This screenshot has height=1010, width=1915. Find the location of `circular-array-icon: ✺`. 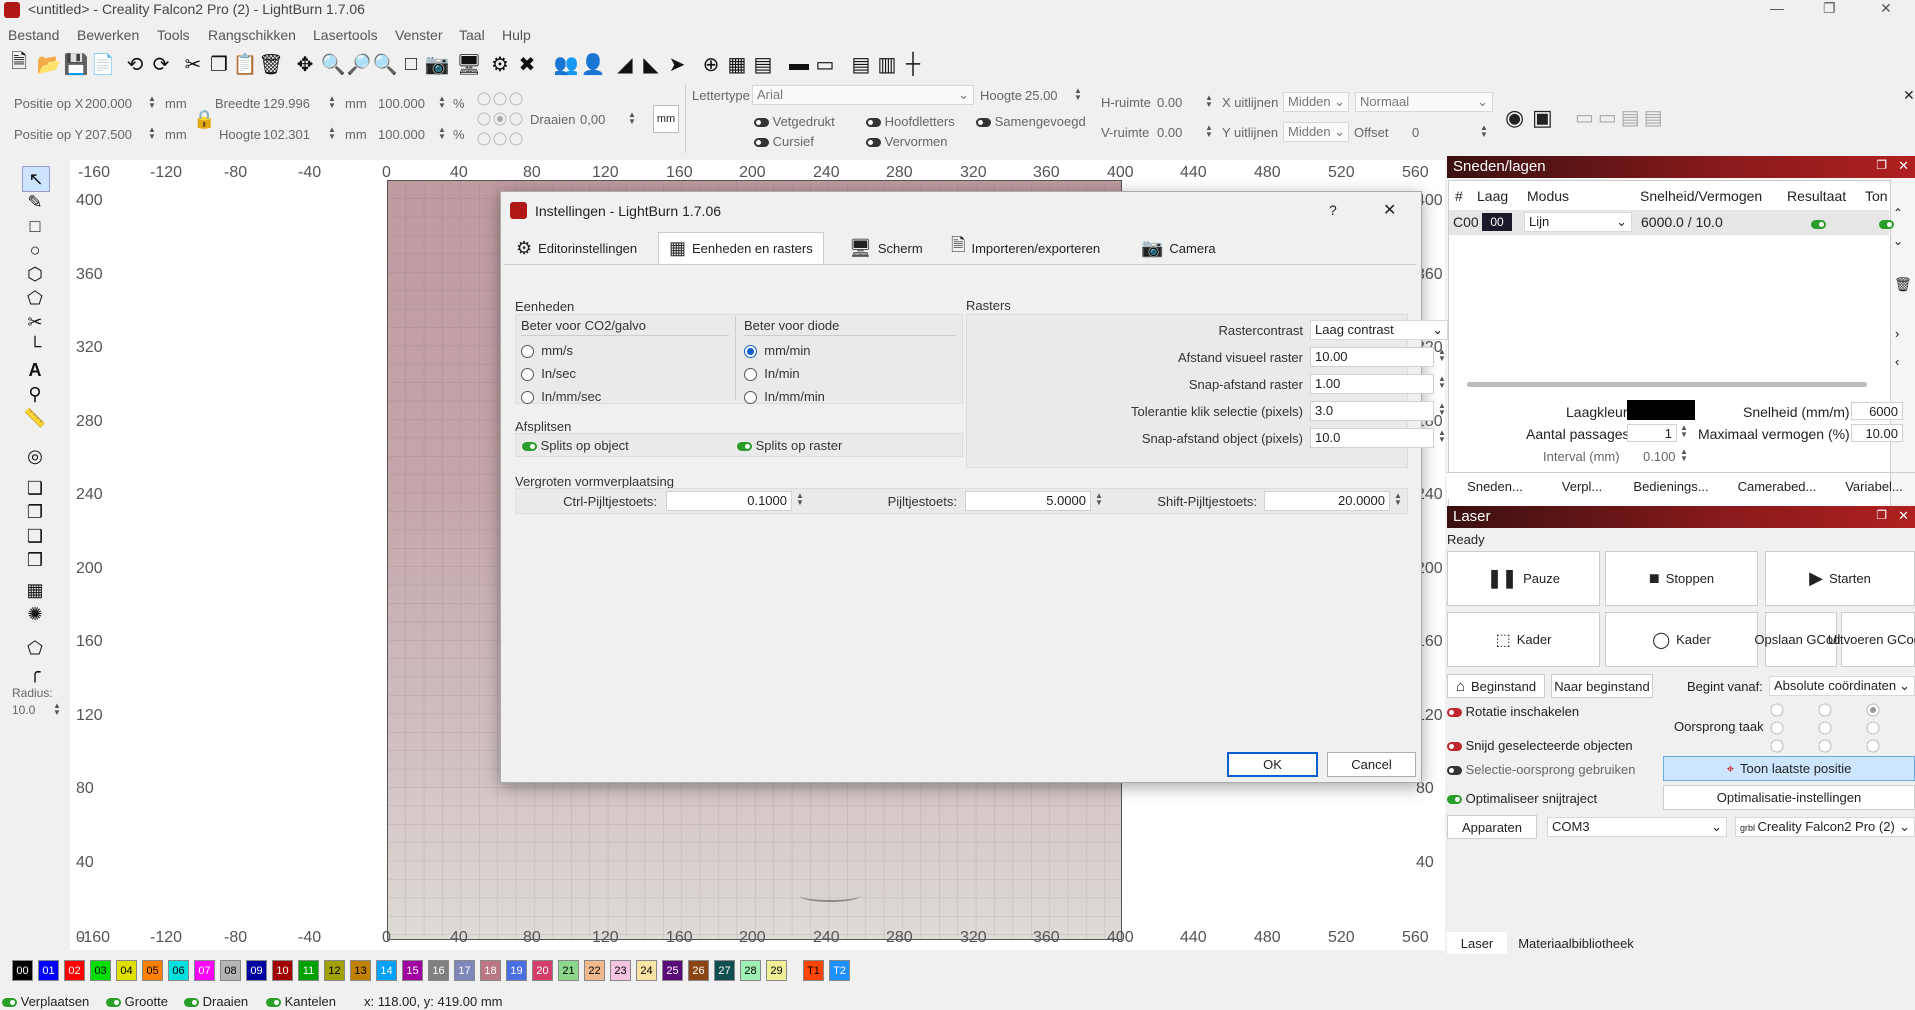

circular-array-icon: ✺ is located at coordinates (35, 614).